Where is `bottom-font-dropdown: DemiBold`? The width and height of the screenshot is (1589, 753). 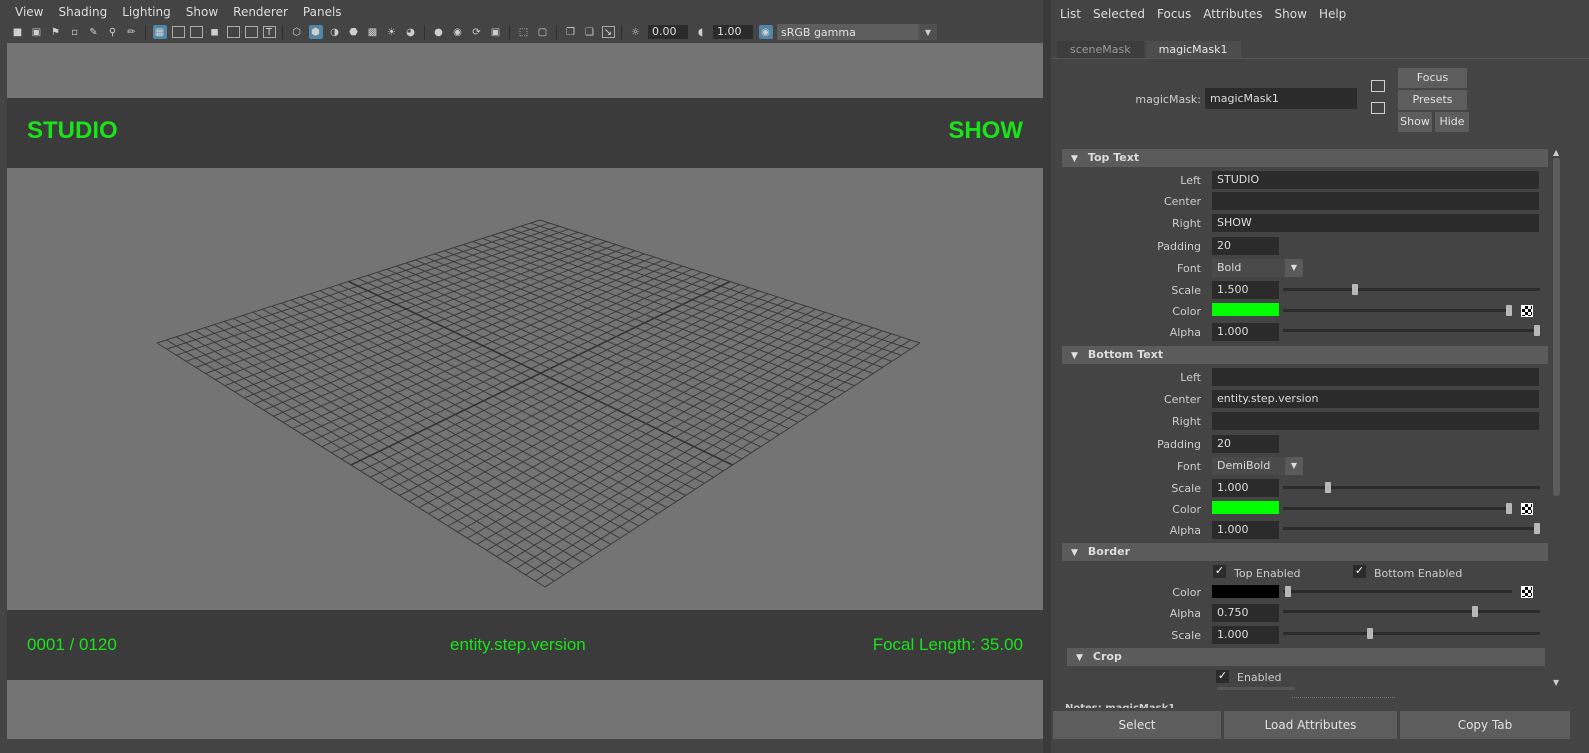 bottom-font-dropdown: DemiBold is located at coordinates (1248, 466).